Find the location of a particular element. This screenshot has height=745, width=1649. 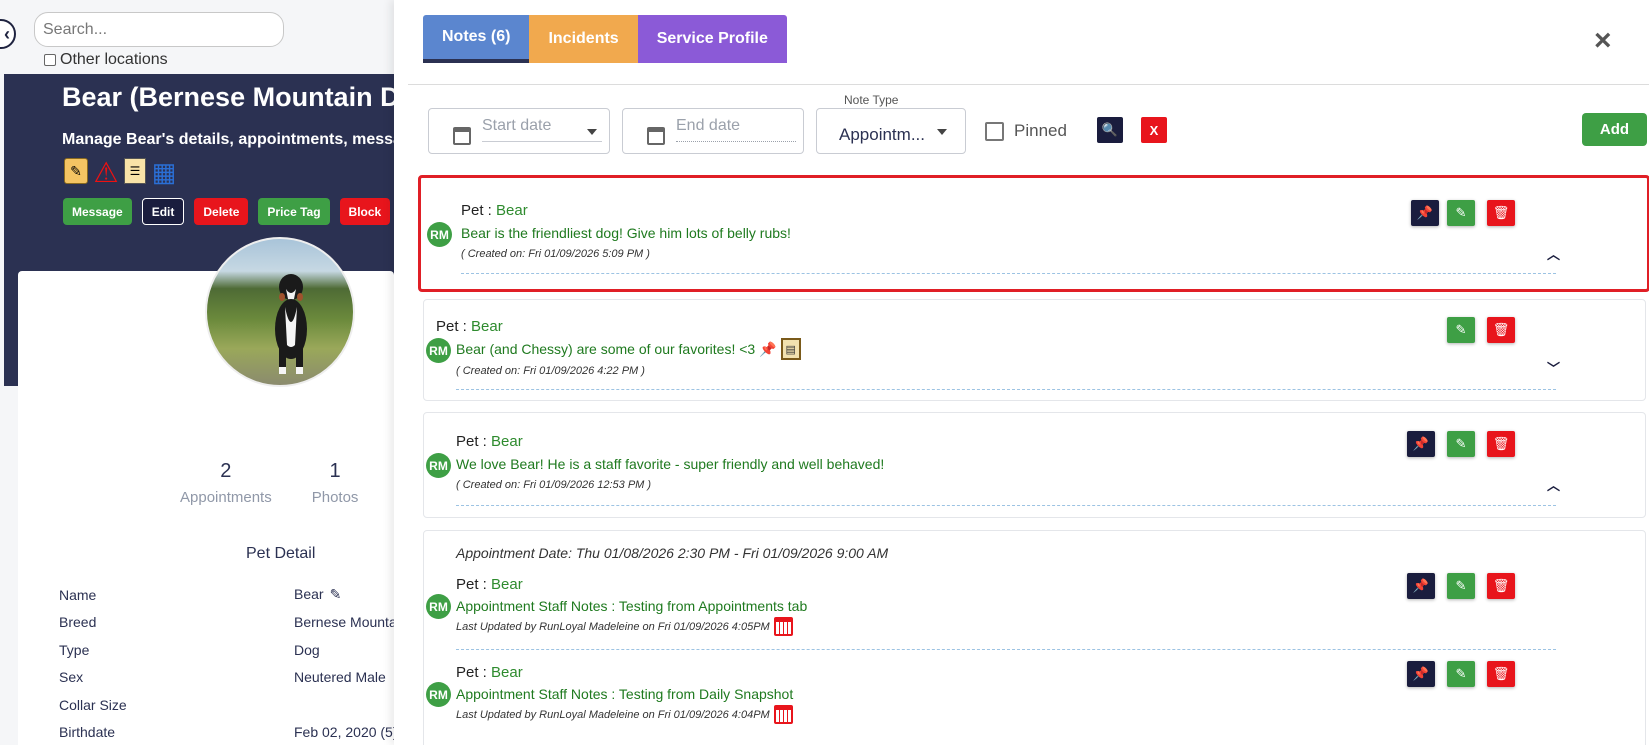

clipboard-icon: ☰ is located at coordinates (135, 171).